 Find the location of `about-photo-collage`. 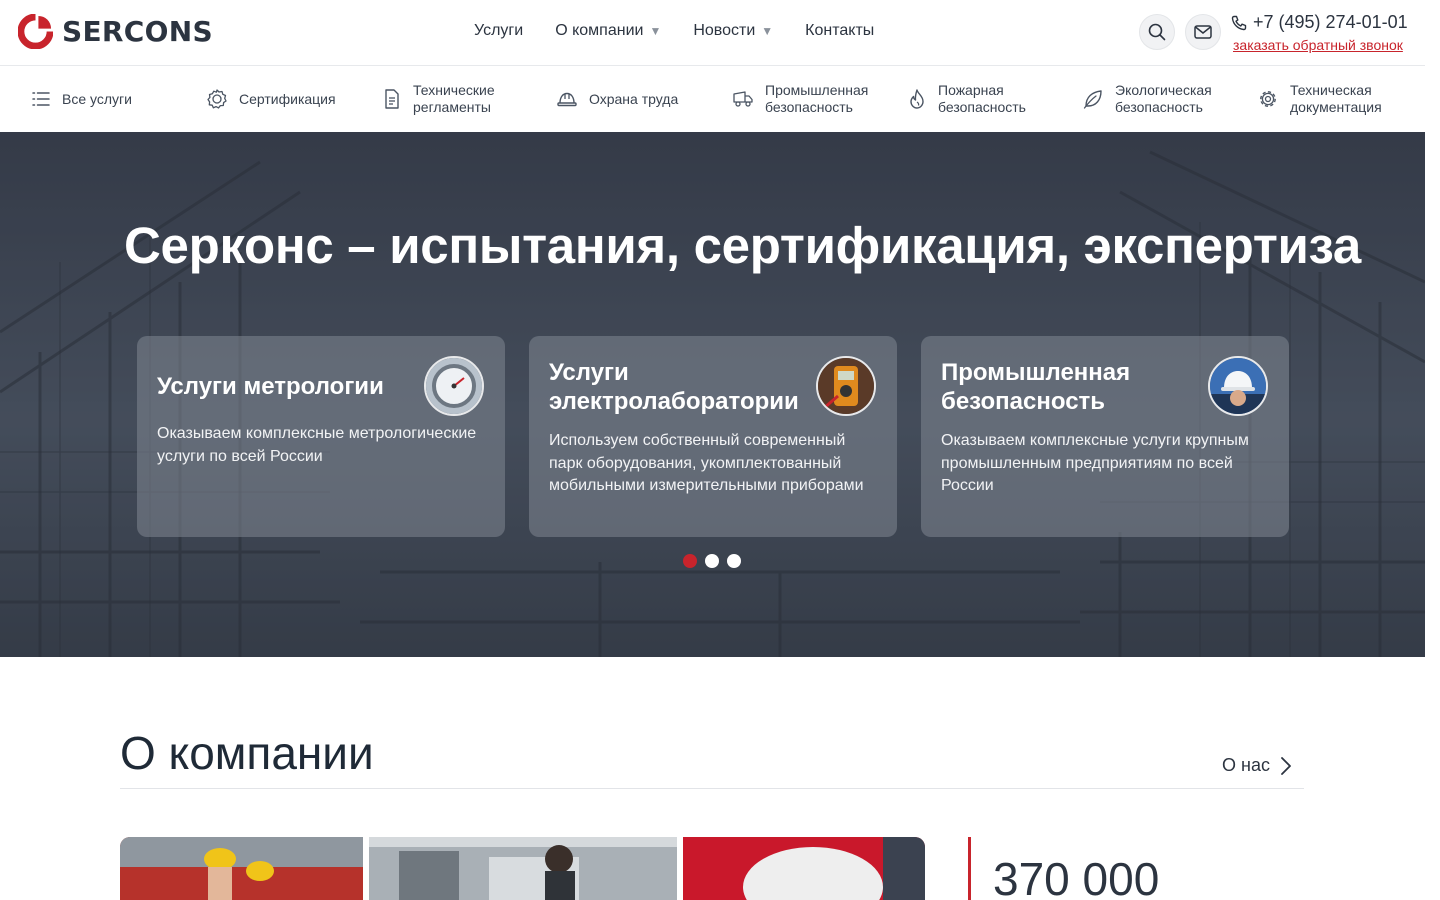

about-photo-collage is located at coordinates (522, 868).